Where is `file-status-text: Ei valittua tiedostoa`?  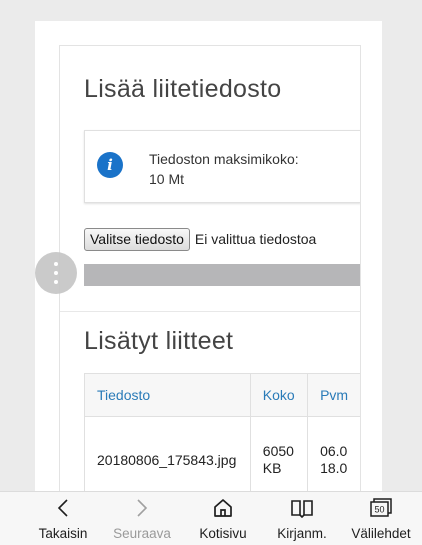 file-status-text: Ei valittua tiedostoa is located at coordinates (255, 239).